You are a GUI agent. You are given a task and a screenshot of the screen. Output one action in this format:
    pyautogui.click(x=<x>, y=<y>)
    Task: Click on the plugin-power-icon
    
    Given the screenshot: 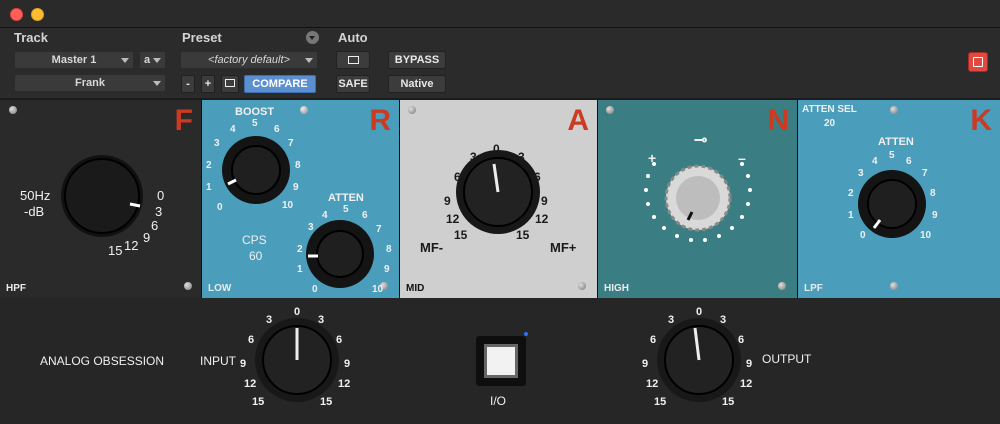 What is the action you would take?
    pyautogui.click(x=978, y=62)
    